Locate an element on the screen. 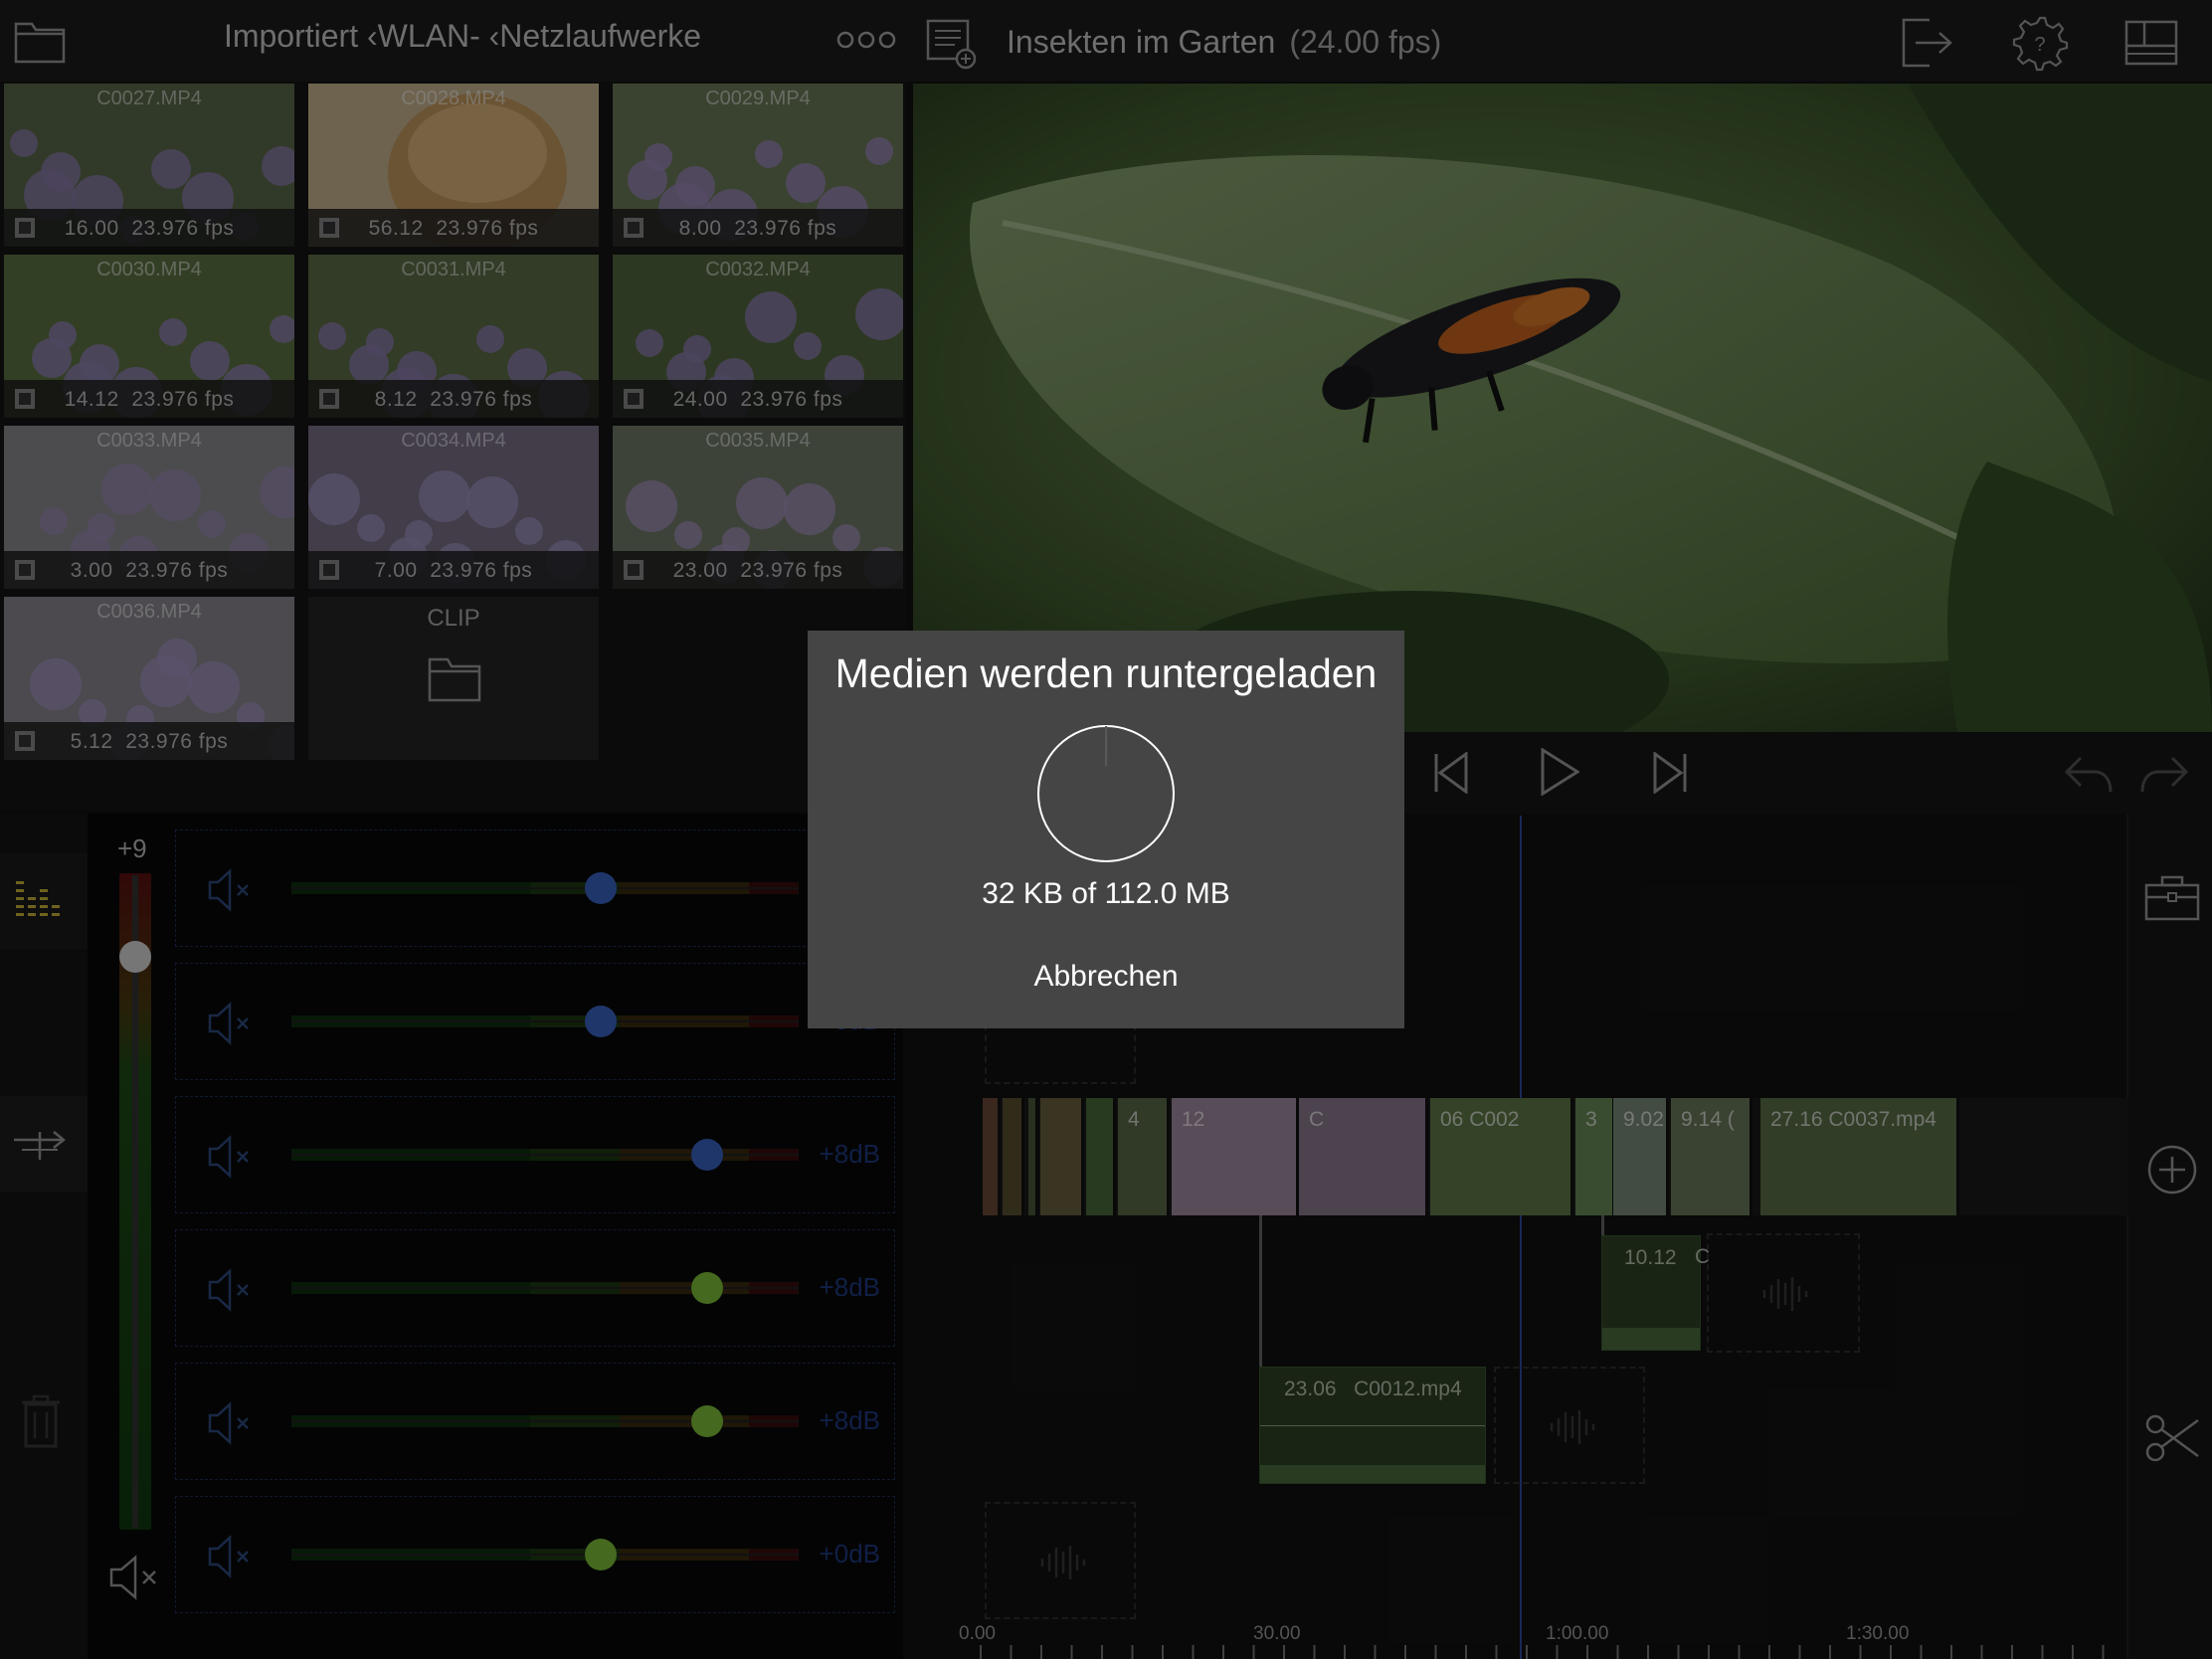 This screenshot has width=2212, height=1659. download-progress-text: 32 KB of 112.0 MB is located at coordinates (1106, 893).